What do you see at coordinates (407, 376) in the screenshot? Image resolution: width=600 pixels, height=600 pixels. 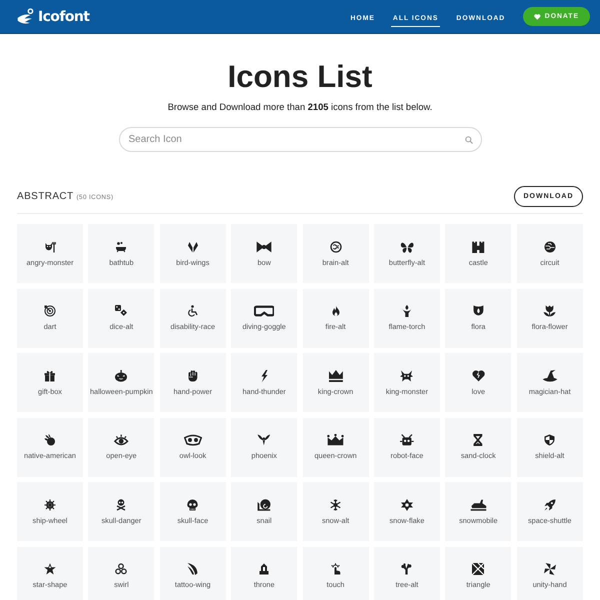 I see `horned-monster-icon` at bounding box center [407, 376].